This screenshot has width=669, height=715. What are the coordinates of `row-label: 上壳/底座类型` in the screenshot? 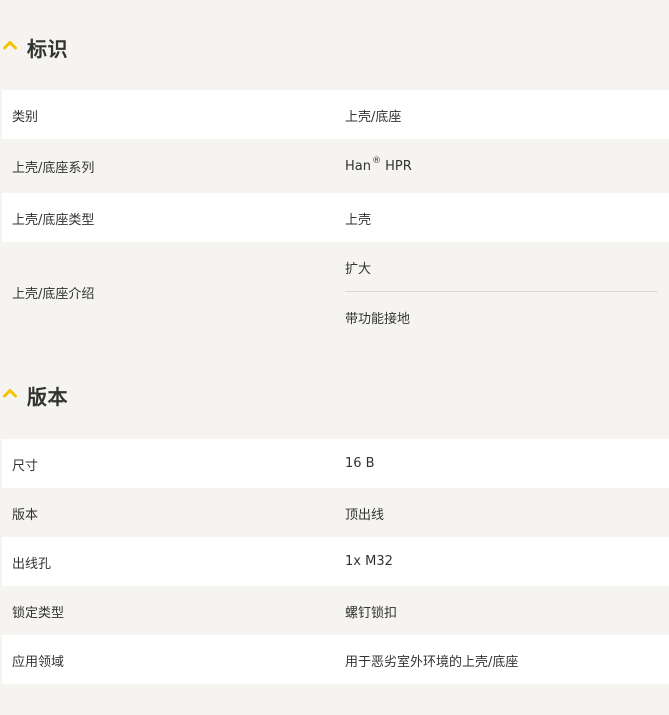 It's located at (53, 220).